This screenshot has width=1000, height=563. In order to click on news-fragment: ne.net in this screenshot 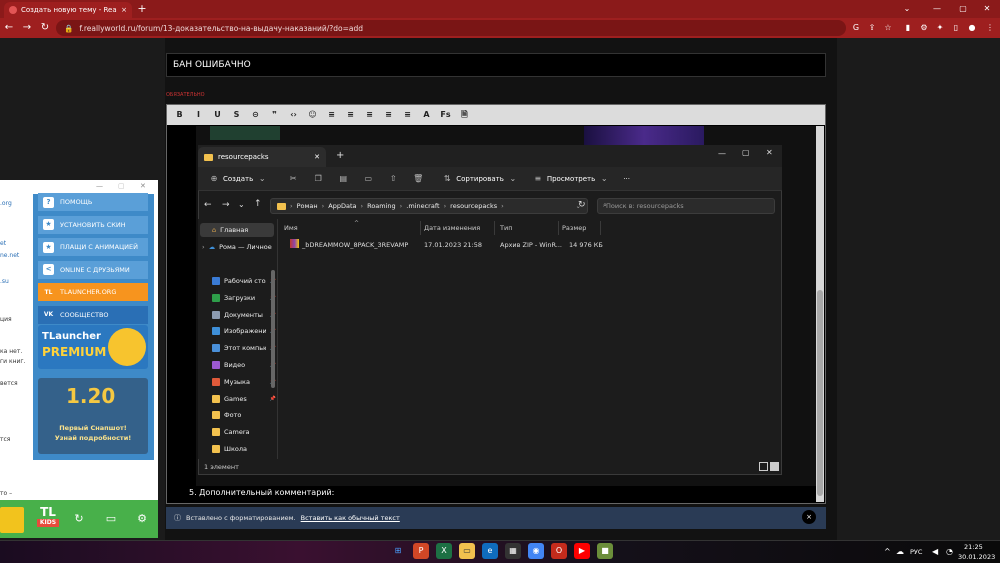, I will do `click(9, 255)`.